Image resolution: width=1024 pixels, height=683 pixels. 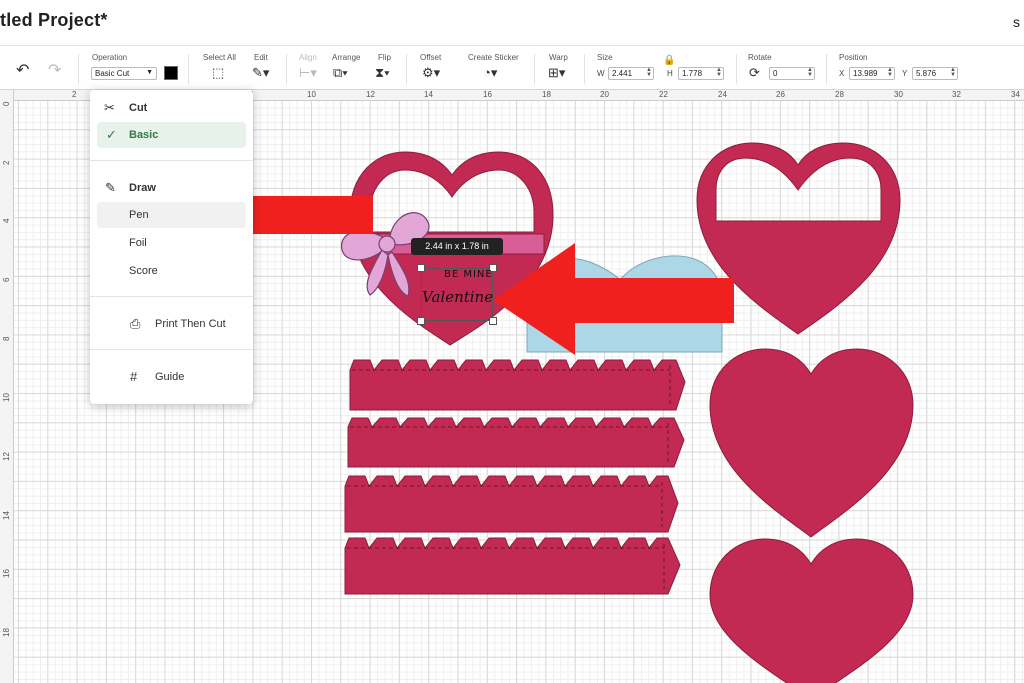 What do you see at coordinates (457, 297) in the screenshot?
I see `valentine-text: Valentine` at bounding box center [457, 297].